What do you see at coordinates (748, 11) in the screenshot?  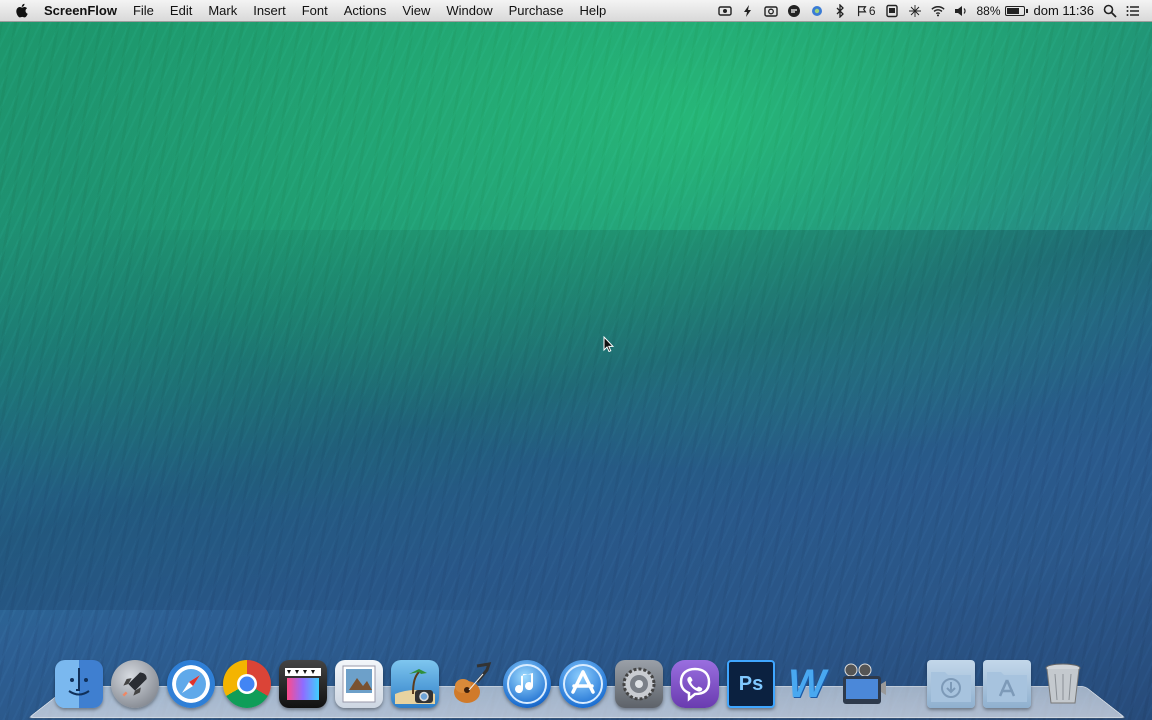 I see `bolt-icon` at bounding box center [748, 11].